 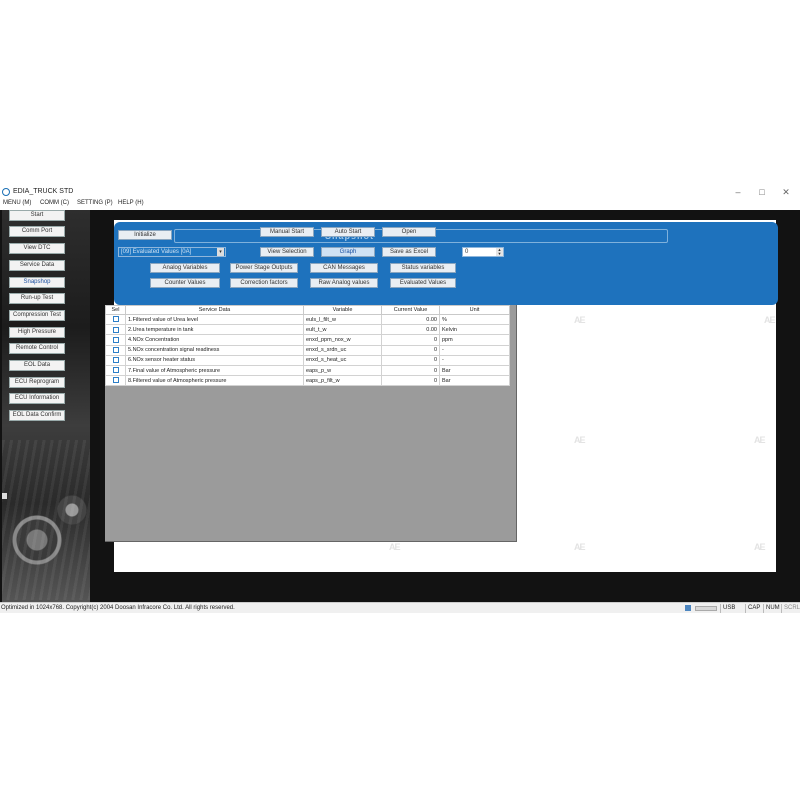 I want to click on sidebar-item-high-pressure: High Pressure, so click(x=37, y=332).